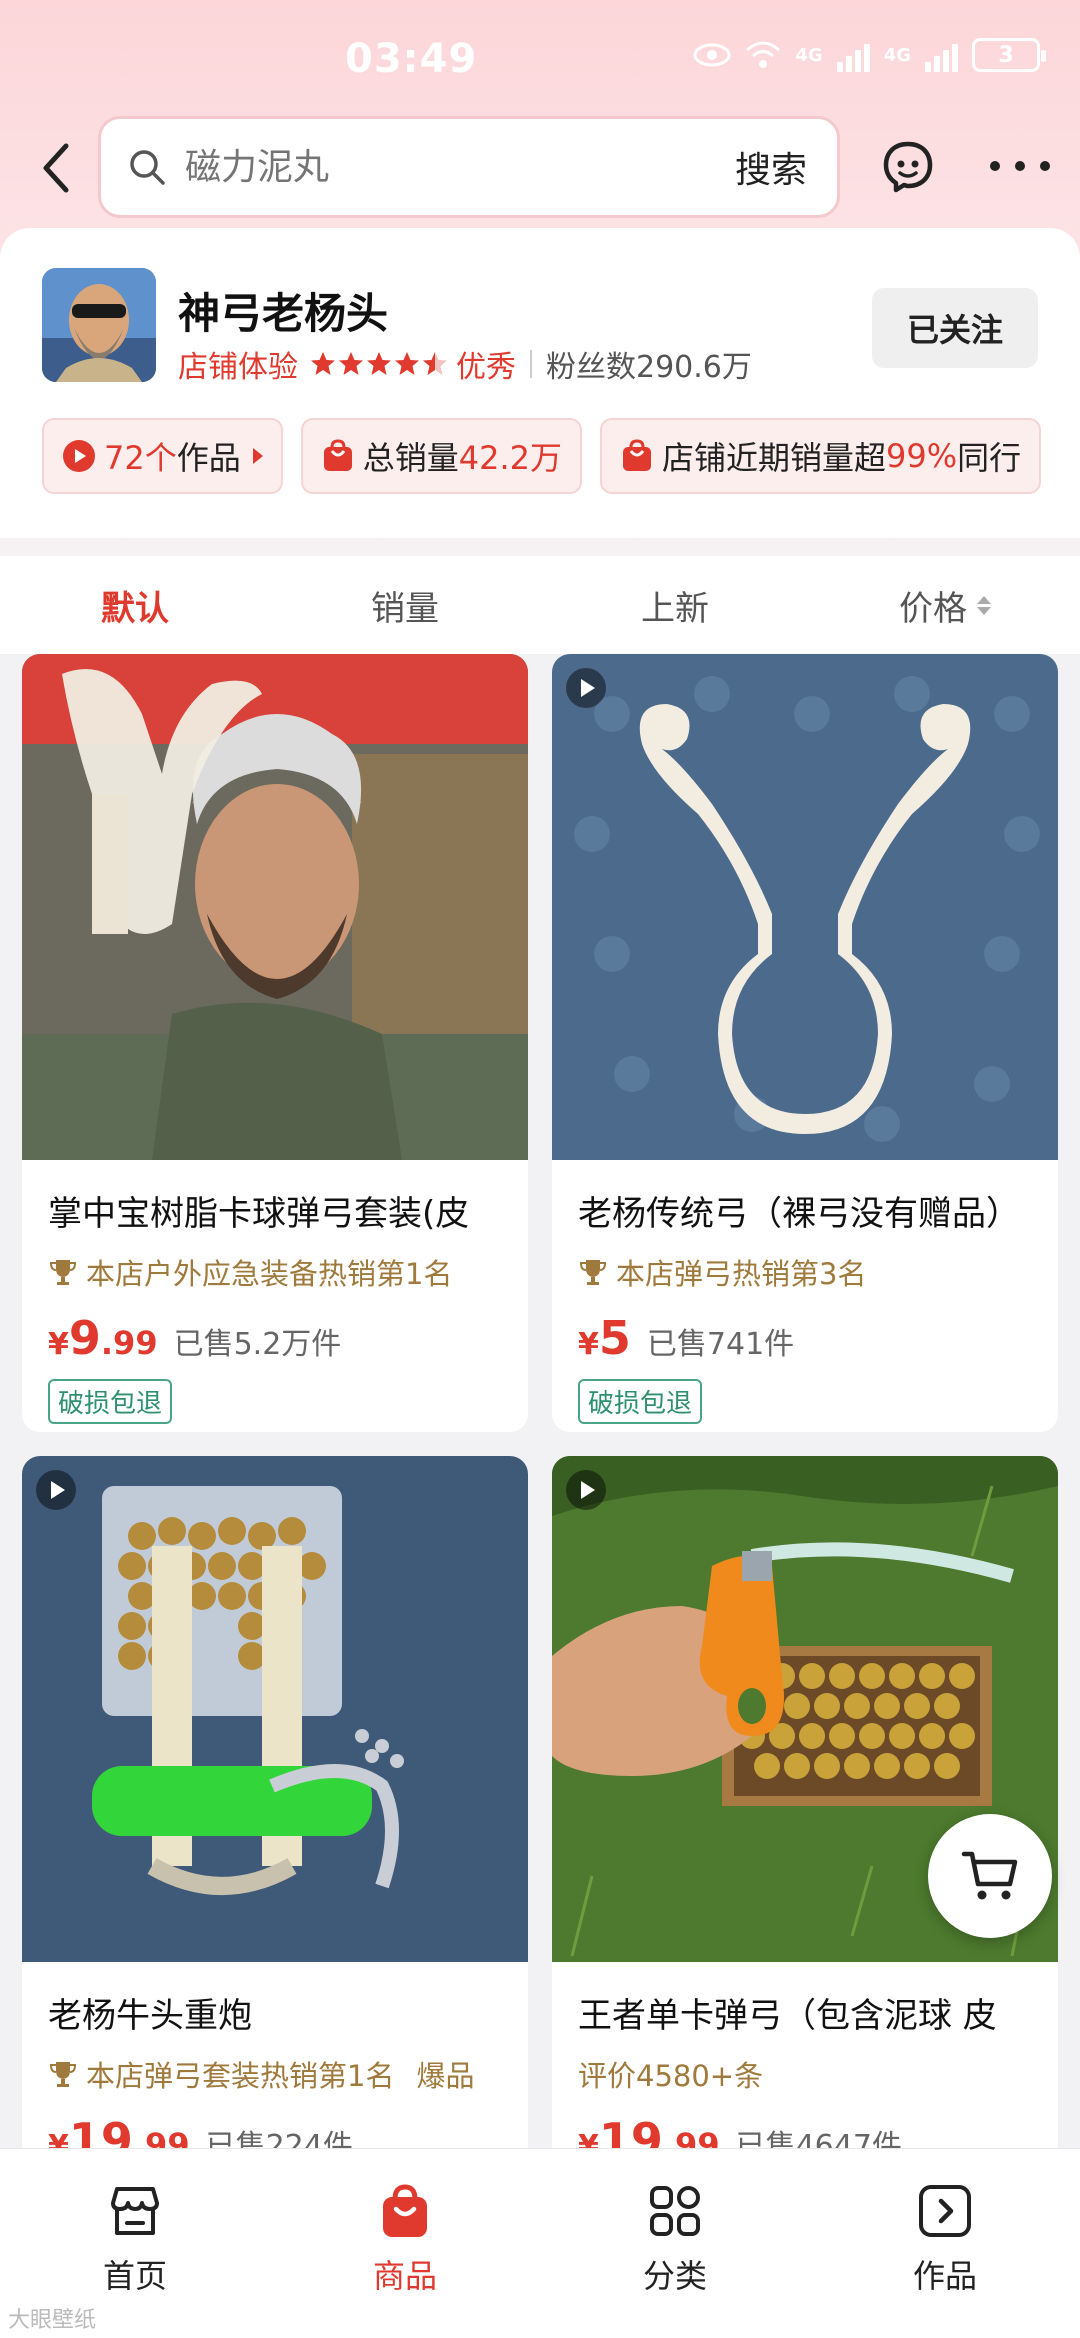  Describe the element at coordinates (460, 167) in the screenshot. I see `search-input` at that location.